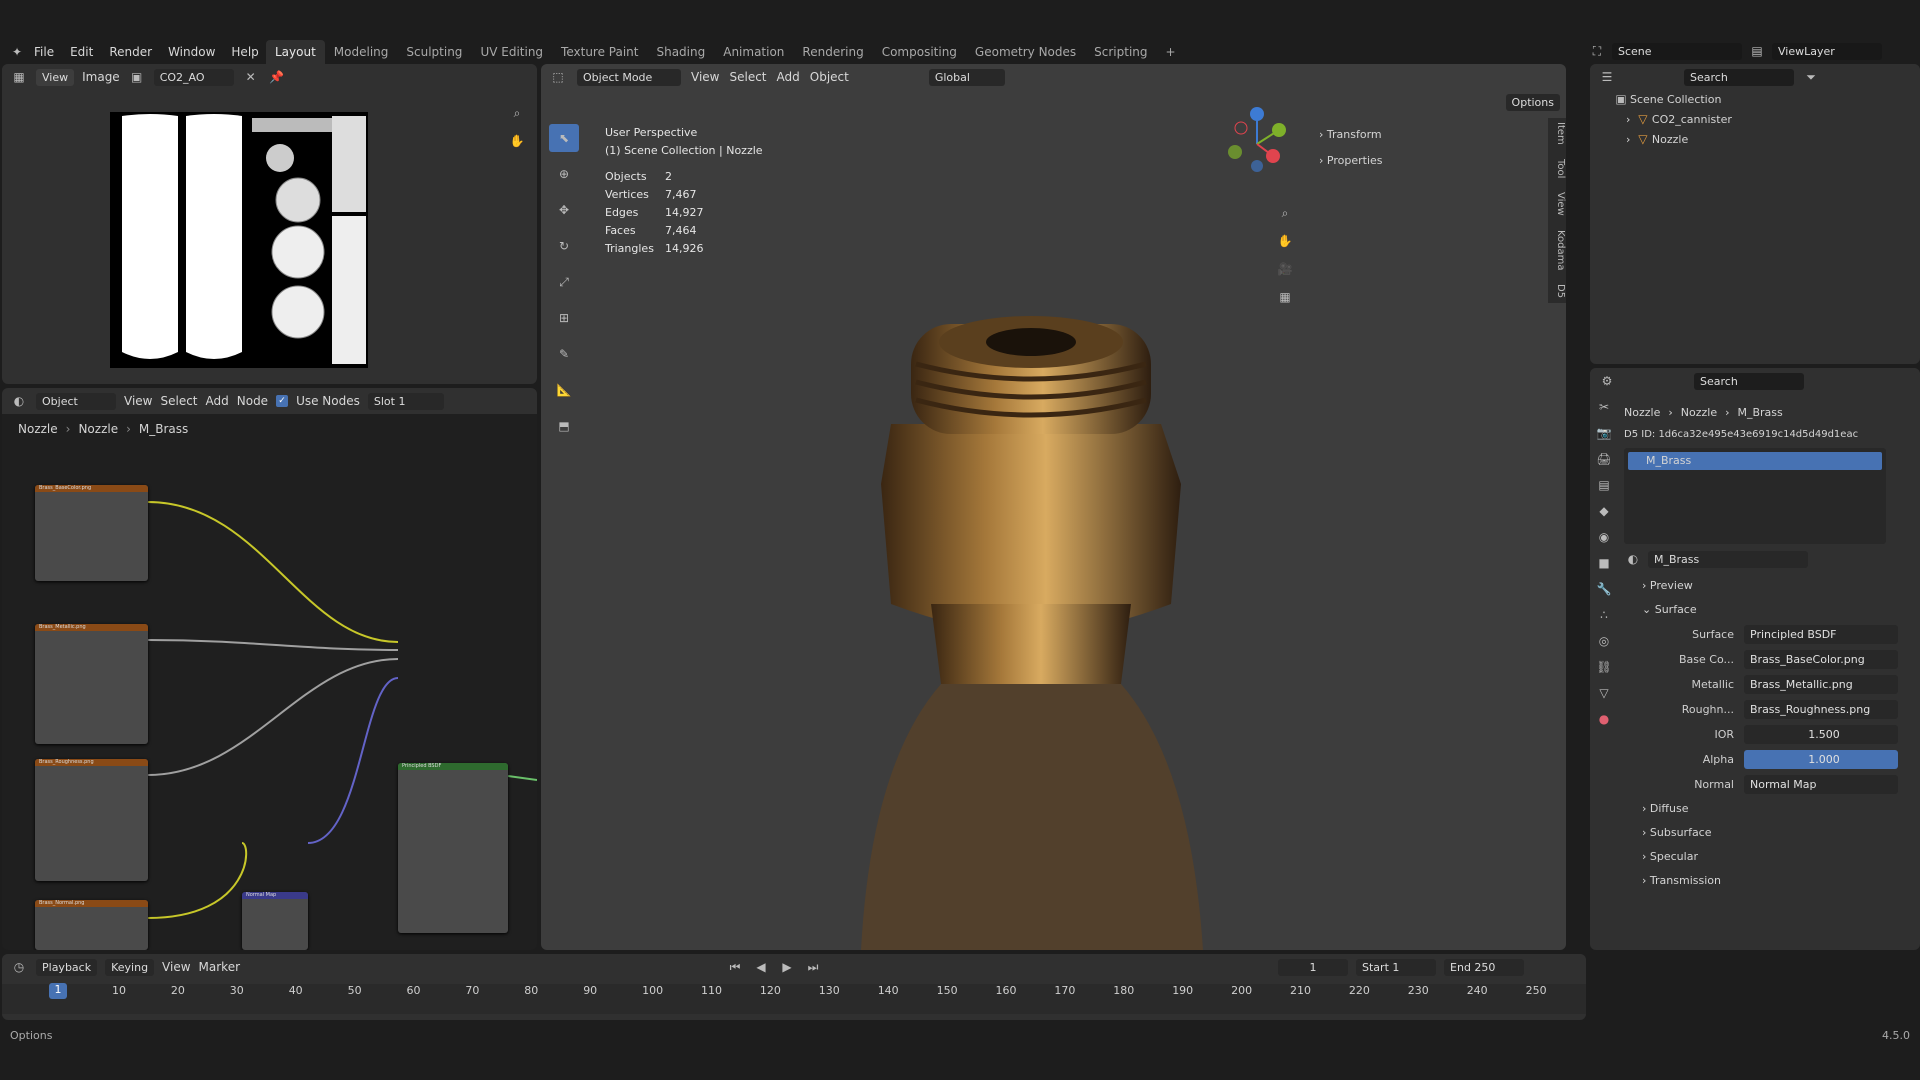 This screenshot has width=1920, height=1080. I want to click on image-browse-icon: ▣, so click(137, 77).